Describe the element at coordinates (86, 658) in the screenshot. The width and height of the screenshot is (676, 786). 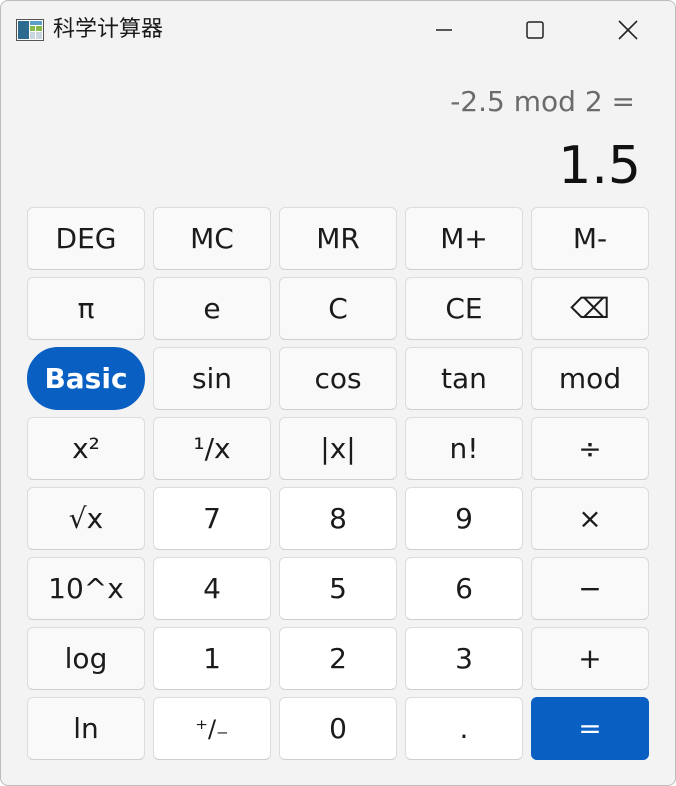
I see `log-button: log` at that location.